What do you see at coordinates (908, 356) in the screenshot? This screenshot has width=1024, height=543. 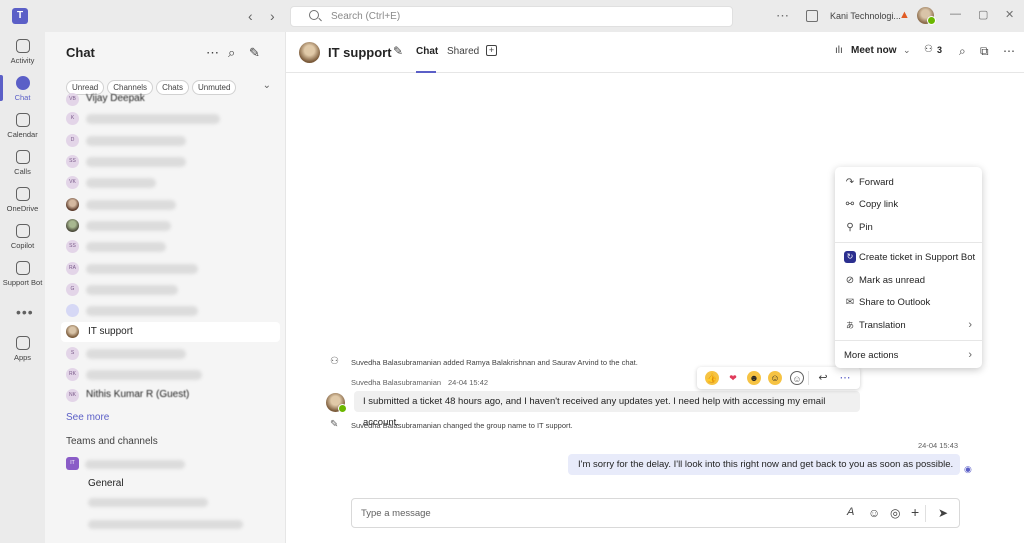 I see `menu-item-more-actions: More actions ›` at bounding box center [908, 356].